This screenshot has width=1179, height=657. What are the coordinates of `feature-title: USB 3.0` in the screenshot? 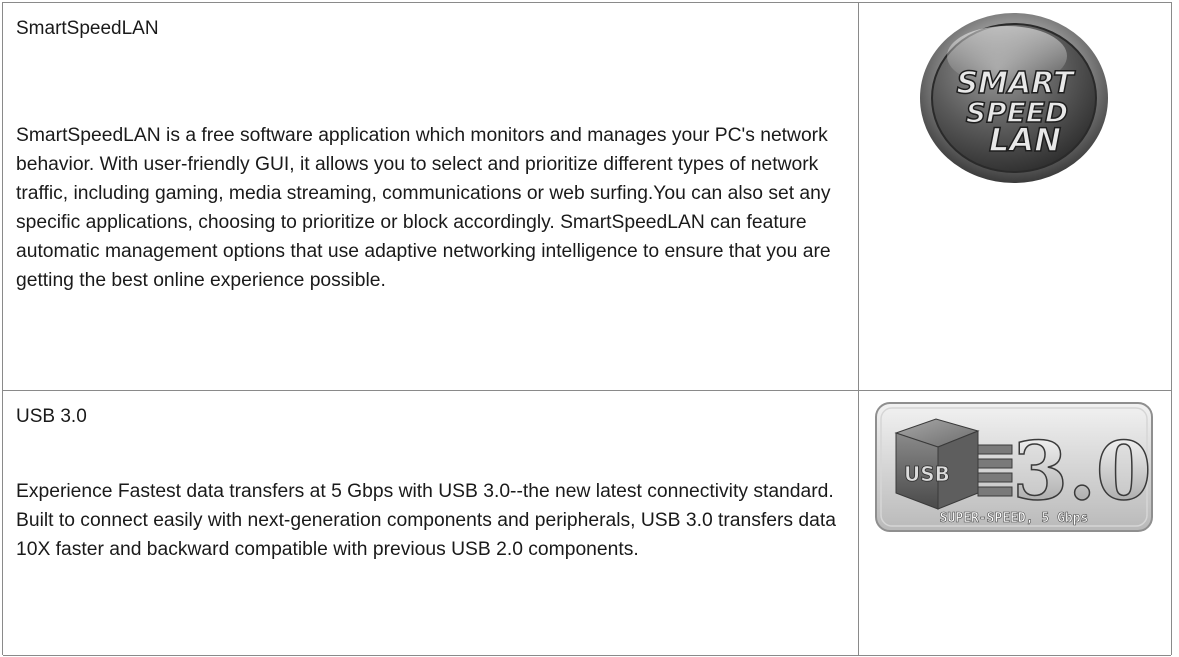 It's located at (51, 416).